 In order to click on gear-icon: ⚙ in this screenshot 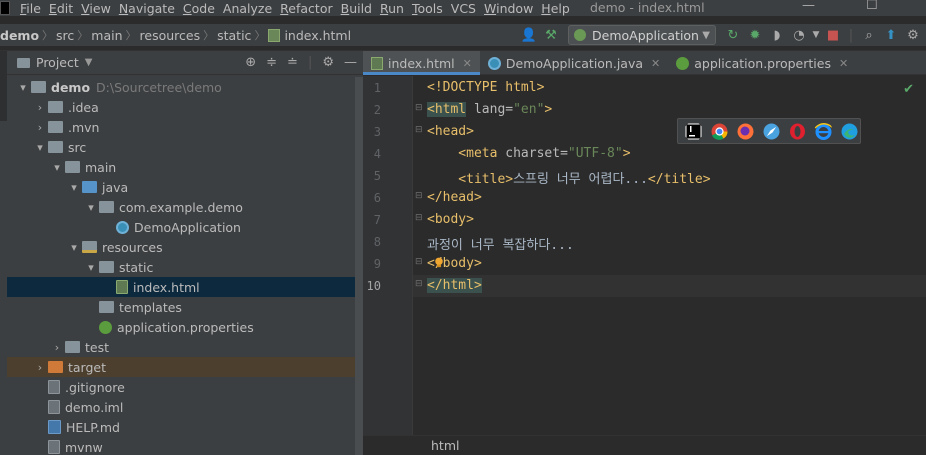, I will do `click(328, 62)`.